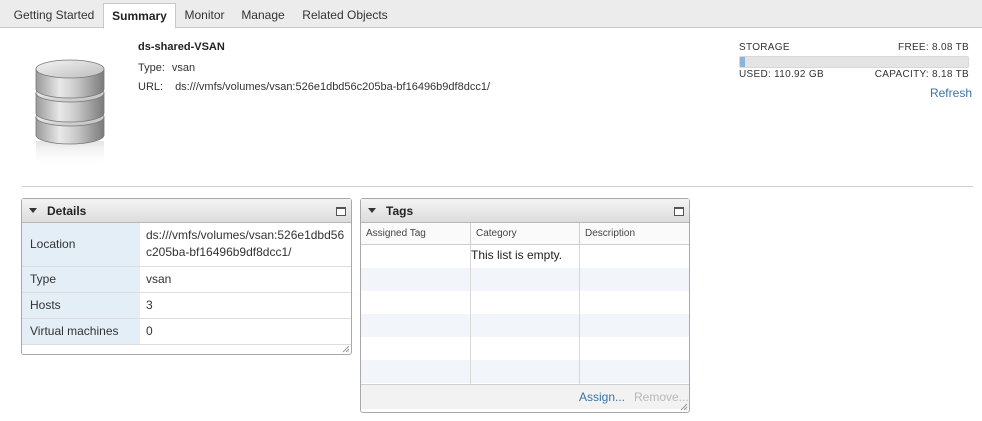 This screenshot has width=982, height=421. I want to click on details-row: Type vsan, so click(186, 279).